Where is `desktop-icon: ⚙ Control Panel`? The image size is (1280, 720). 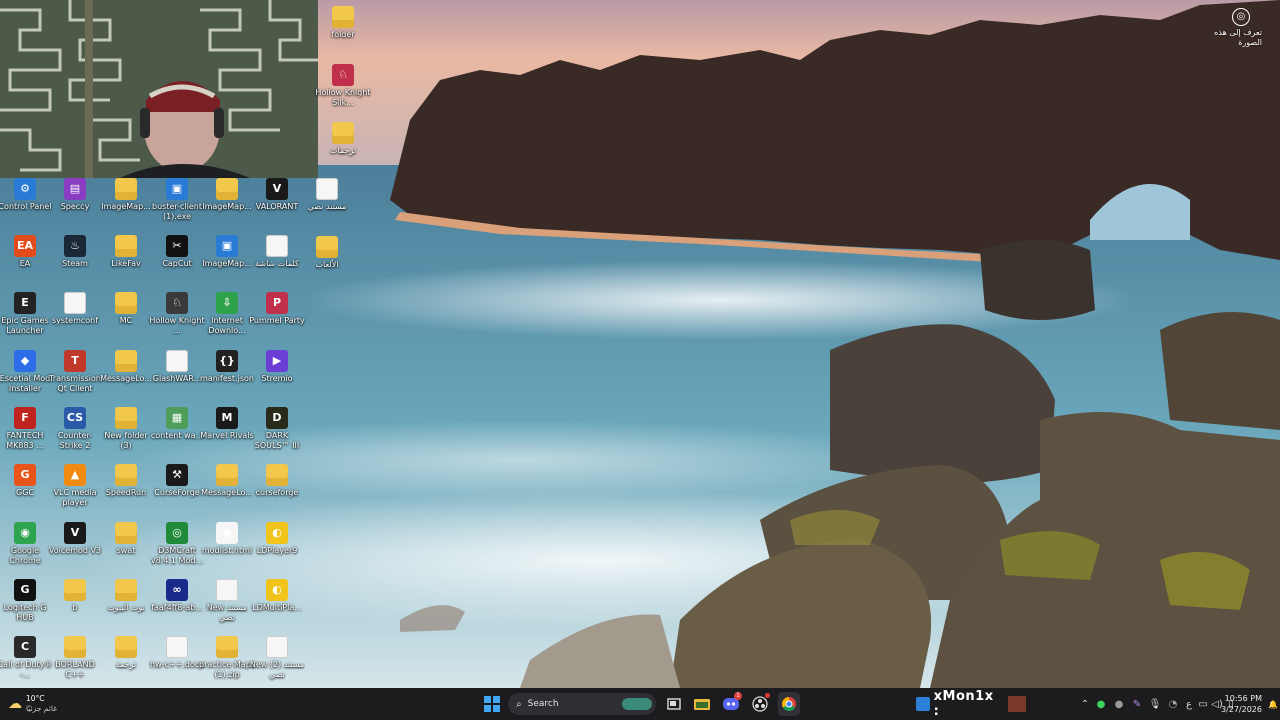 desktop-icon: ⚙ Control Panel is located at coordinates (26, 195).